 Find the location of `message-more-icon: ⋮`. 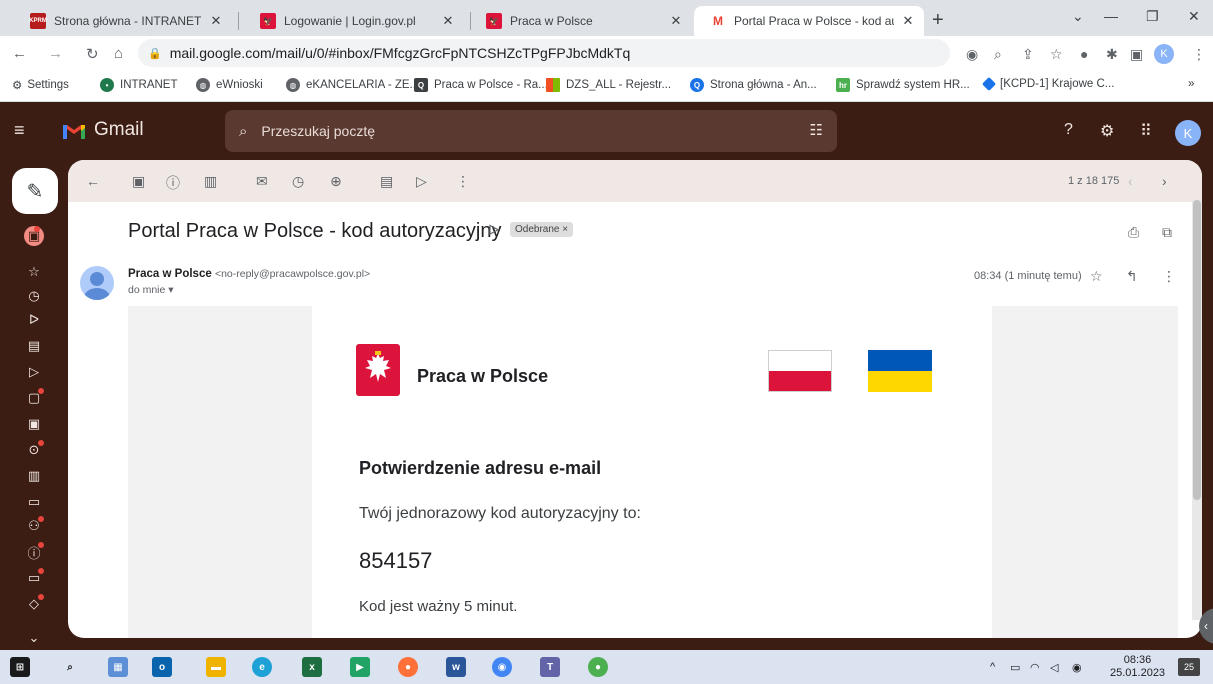

message-more-icon: ⋮ is located at coordinates (1169, 276).